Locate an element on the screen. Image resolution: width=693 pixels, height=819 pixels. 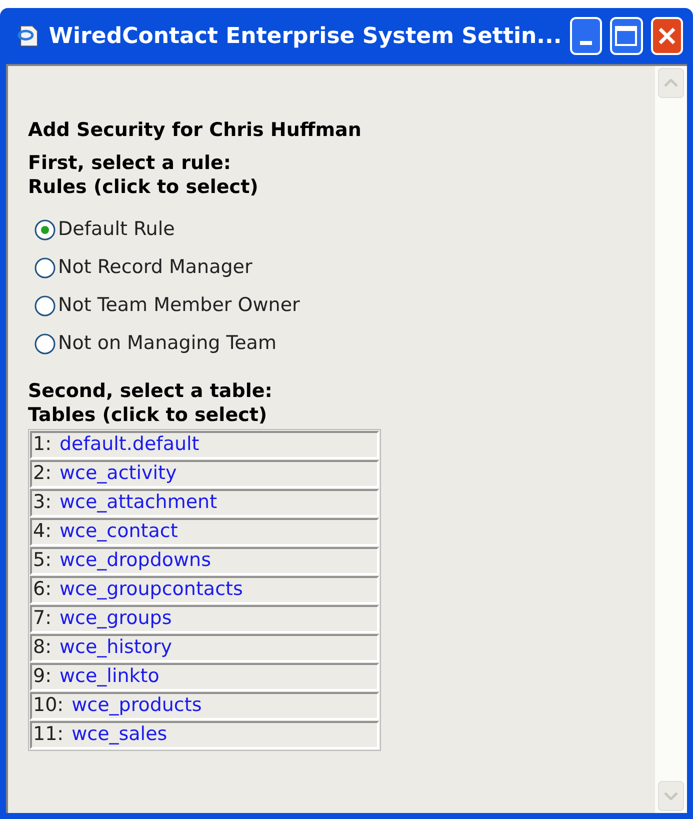
table-row: 9: wce_linkto is located at coordinates (204, 676).